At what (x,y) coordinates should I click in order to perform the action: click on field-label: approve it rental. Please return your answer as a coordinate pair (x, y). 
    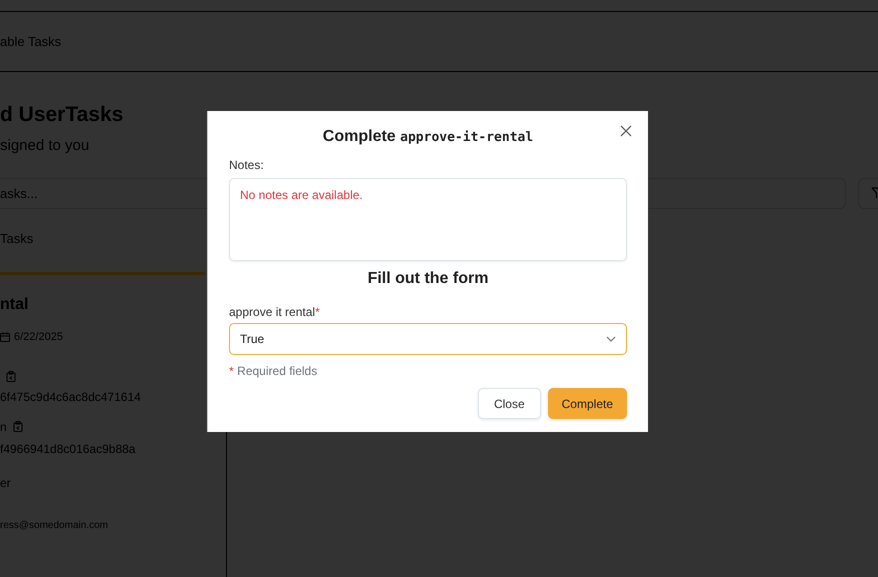
    Looking at the image, I should click on (272, 313).